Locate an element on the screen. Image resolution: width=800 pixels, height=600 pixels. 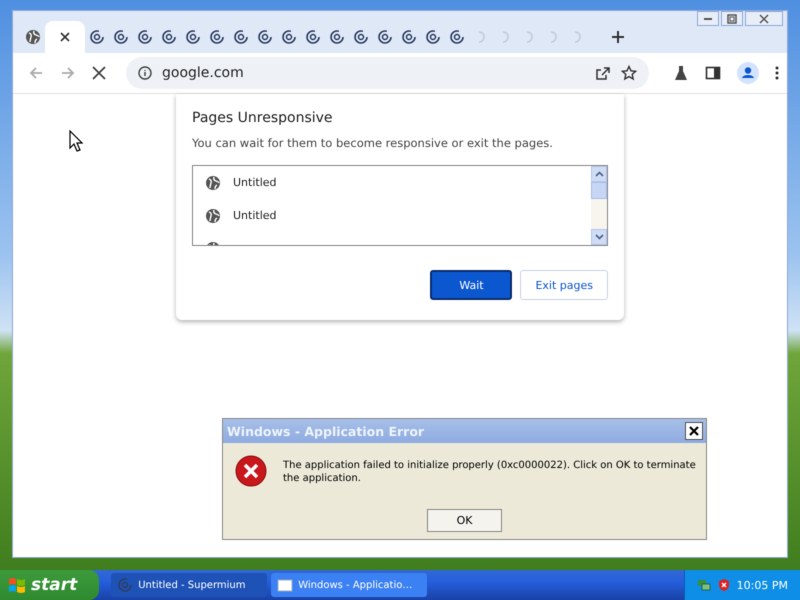
clock: 10:05 PM is located at coordinates (762, 585).